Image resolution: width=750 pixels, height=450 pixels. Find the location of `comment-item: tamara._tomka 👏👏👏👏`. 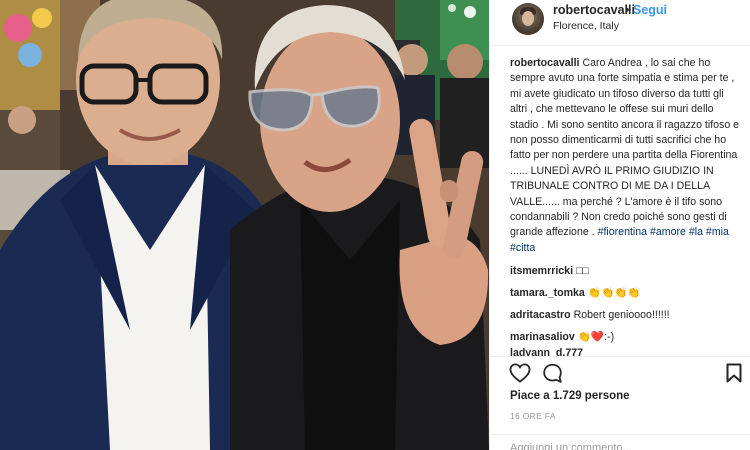

comment-item: tamara._tomka 👏👏👏👏 is located at coordinates (626, 293).